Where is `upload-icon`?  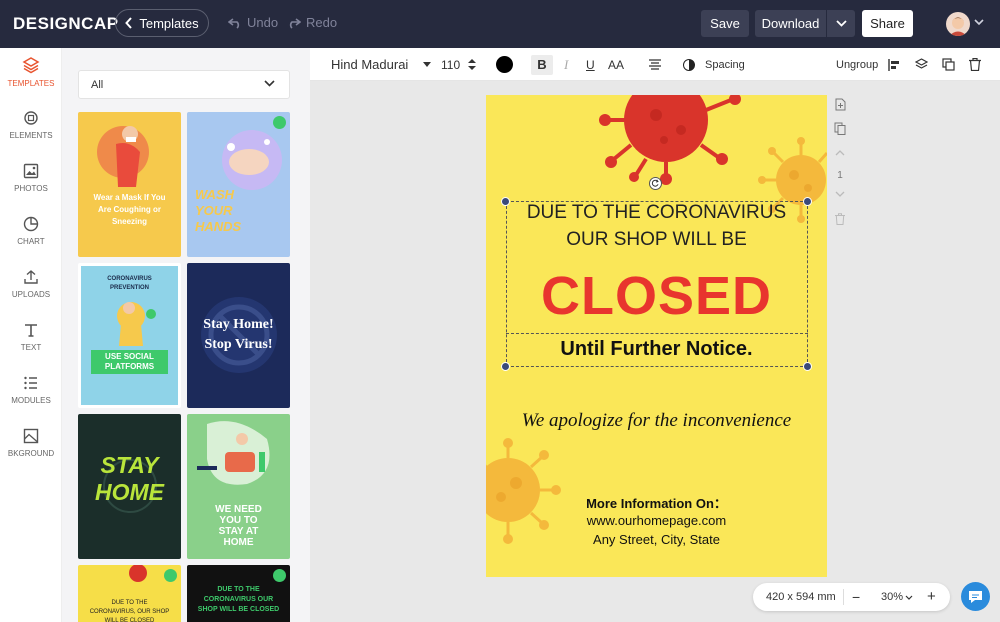
upload-icon is located at coordinates (31, 277).